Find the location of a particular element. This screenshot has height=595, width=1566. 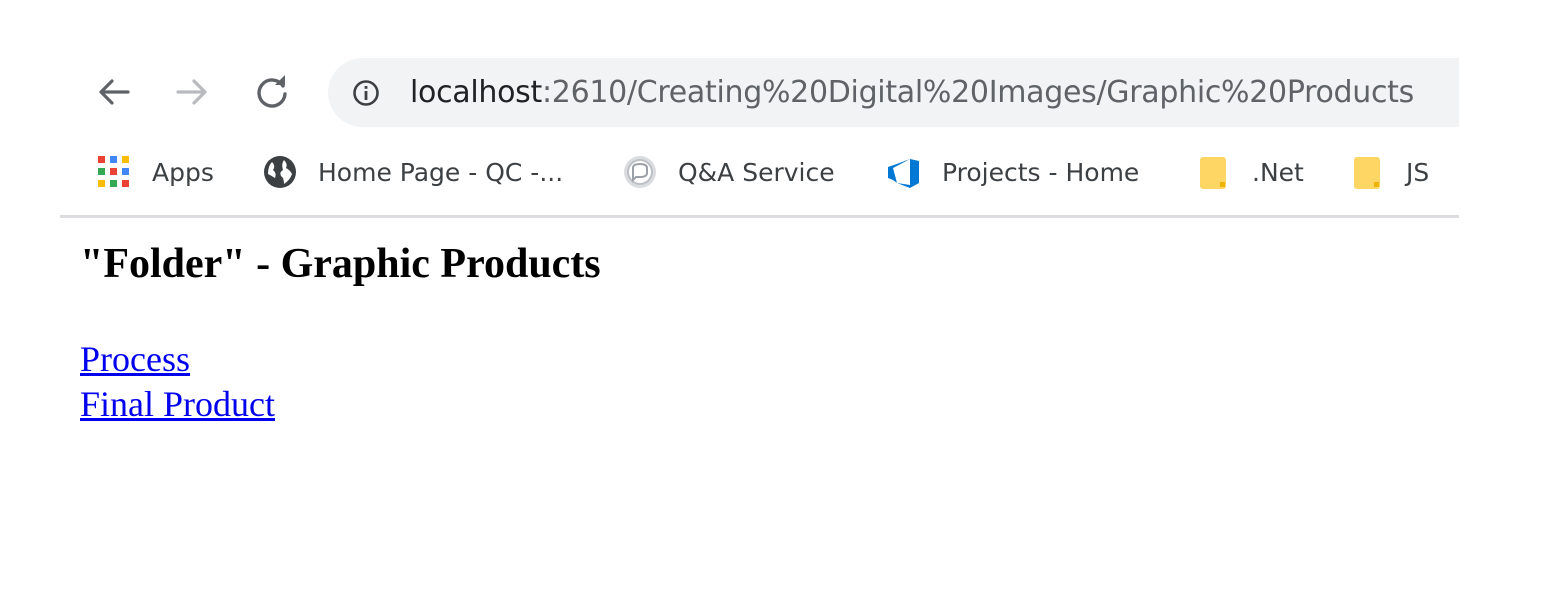

bookmark-apps: Apps is located at coordinates (155, 172).